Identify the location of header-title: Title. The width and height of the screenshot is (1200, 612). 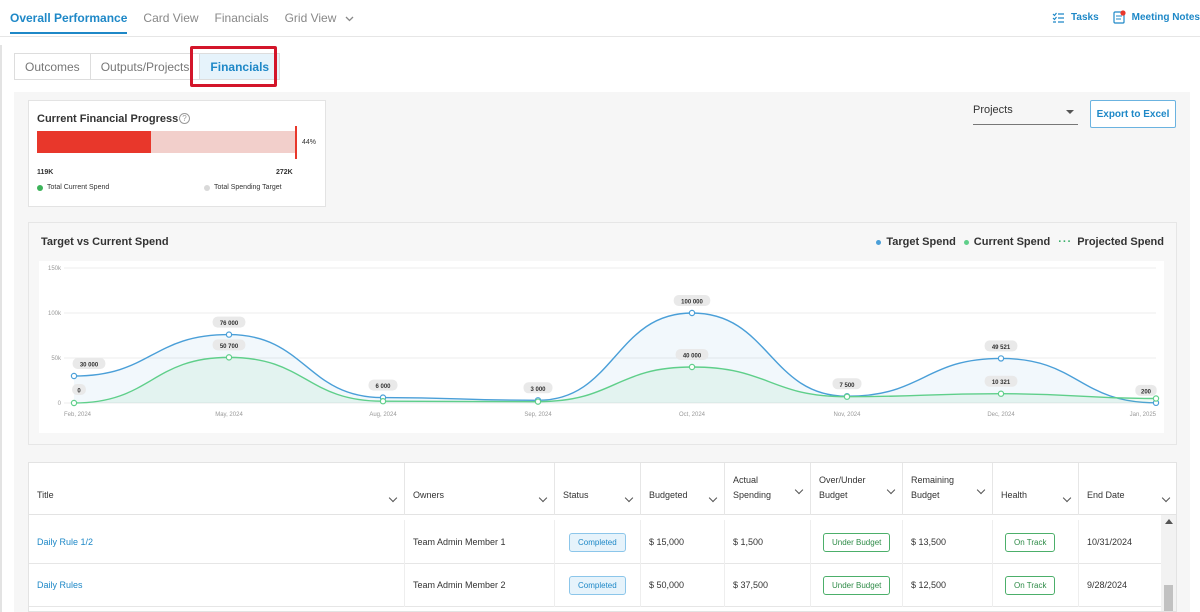
(217, 489).